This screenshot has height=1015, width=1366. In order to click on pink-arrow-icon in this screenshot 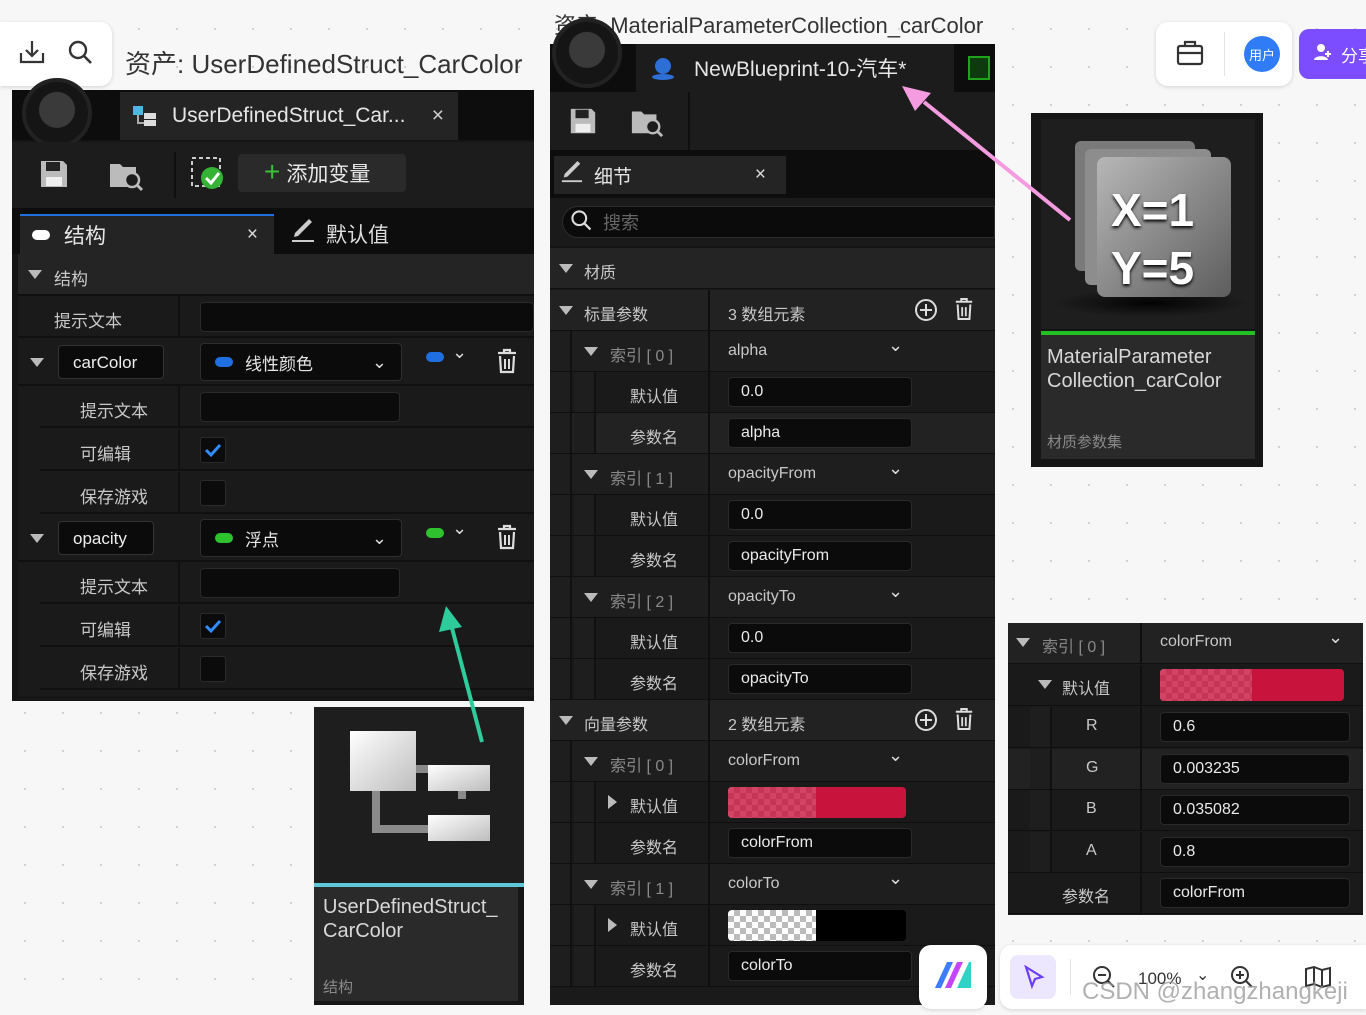, I will do `click(987, 154)`.